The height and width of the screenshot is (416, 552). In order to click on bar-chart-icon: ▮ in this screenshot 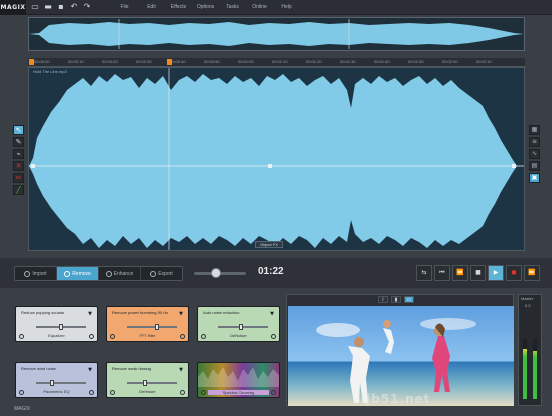, I will do `click(396, 299)`.